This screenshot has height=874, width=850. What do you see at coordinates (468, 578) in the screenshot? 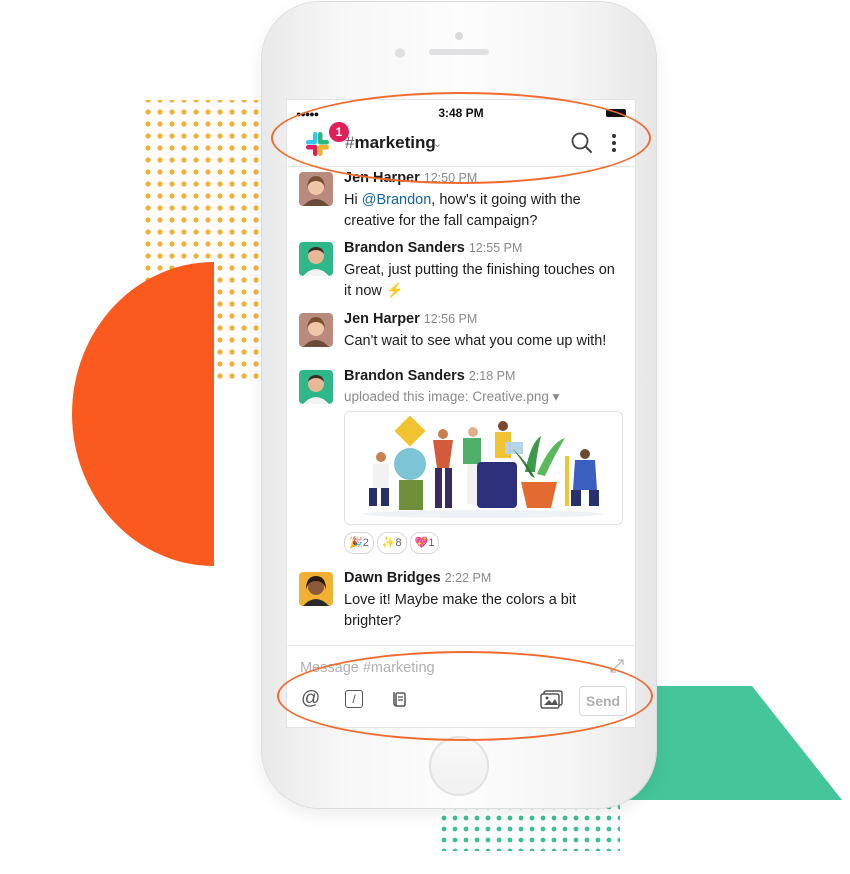
I see `message-timestamp: 2:22 PM` at bounding box center [468, 578].